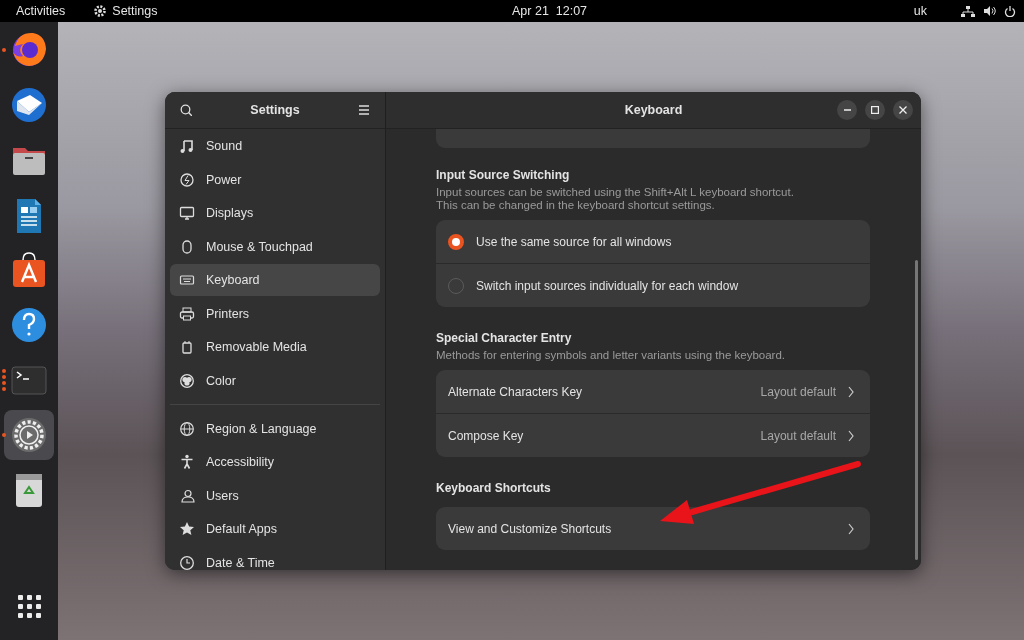 The height and width of the screenshot is (640, 1024). Describe the element at coordinates (486, 435) in the screenshot. I see `row-label: Compose Key` at that location.